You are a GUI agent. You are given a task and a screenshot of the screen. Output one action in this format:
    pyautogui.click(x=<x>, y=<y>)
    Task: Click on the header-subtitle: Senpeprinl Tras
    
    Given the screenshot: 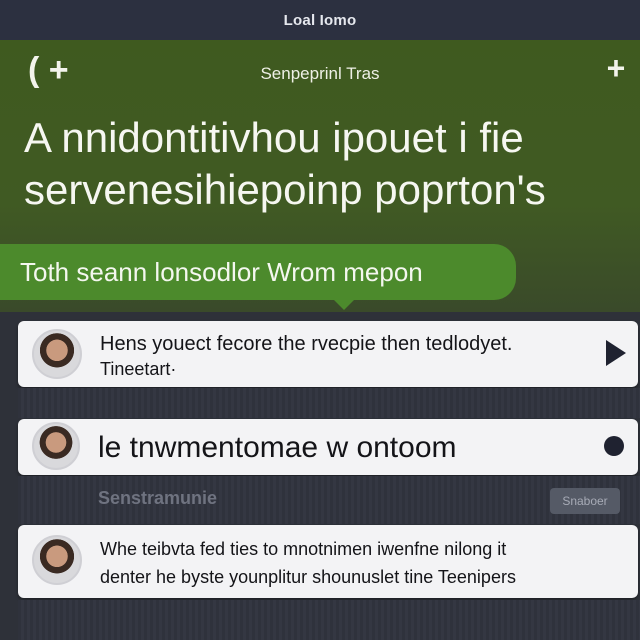 What is the action you would take?
    pyautogui.click(x=320, y=73)
    